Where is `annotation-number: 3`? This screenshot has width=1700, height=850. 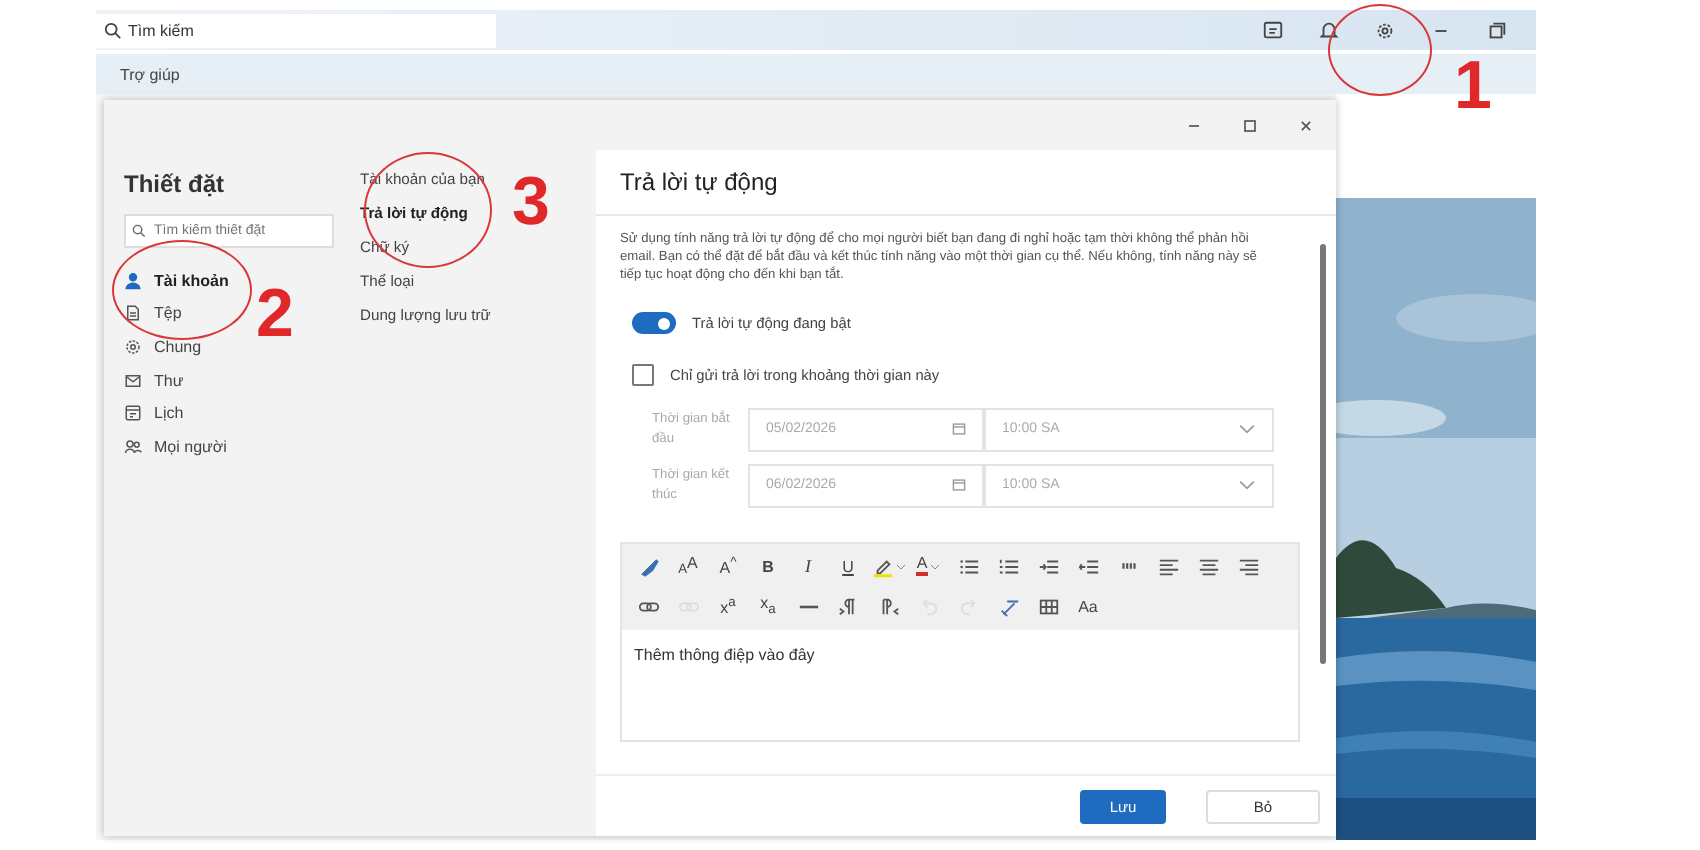
annotation-number: 3 is located at coordinates (531, 202).